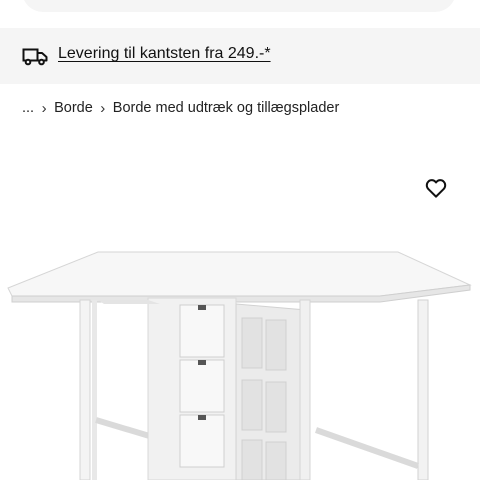  Describe the element at coordinates (226, 108) in the screenshot. I see `breadcrumb-item-borde-med-udtraek: Borde med udtræk og tillægsplader` at that location.